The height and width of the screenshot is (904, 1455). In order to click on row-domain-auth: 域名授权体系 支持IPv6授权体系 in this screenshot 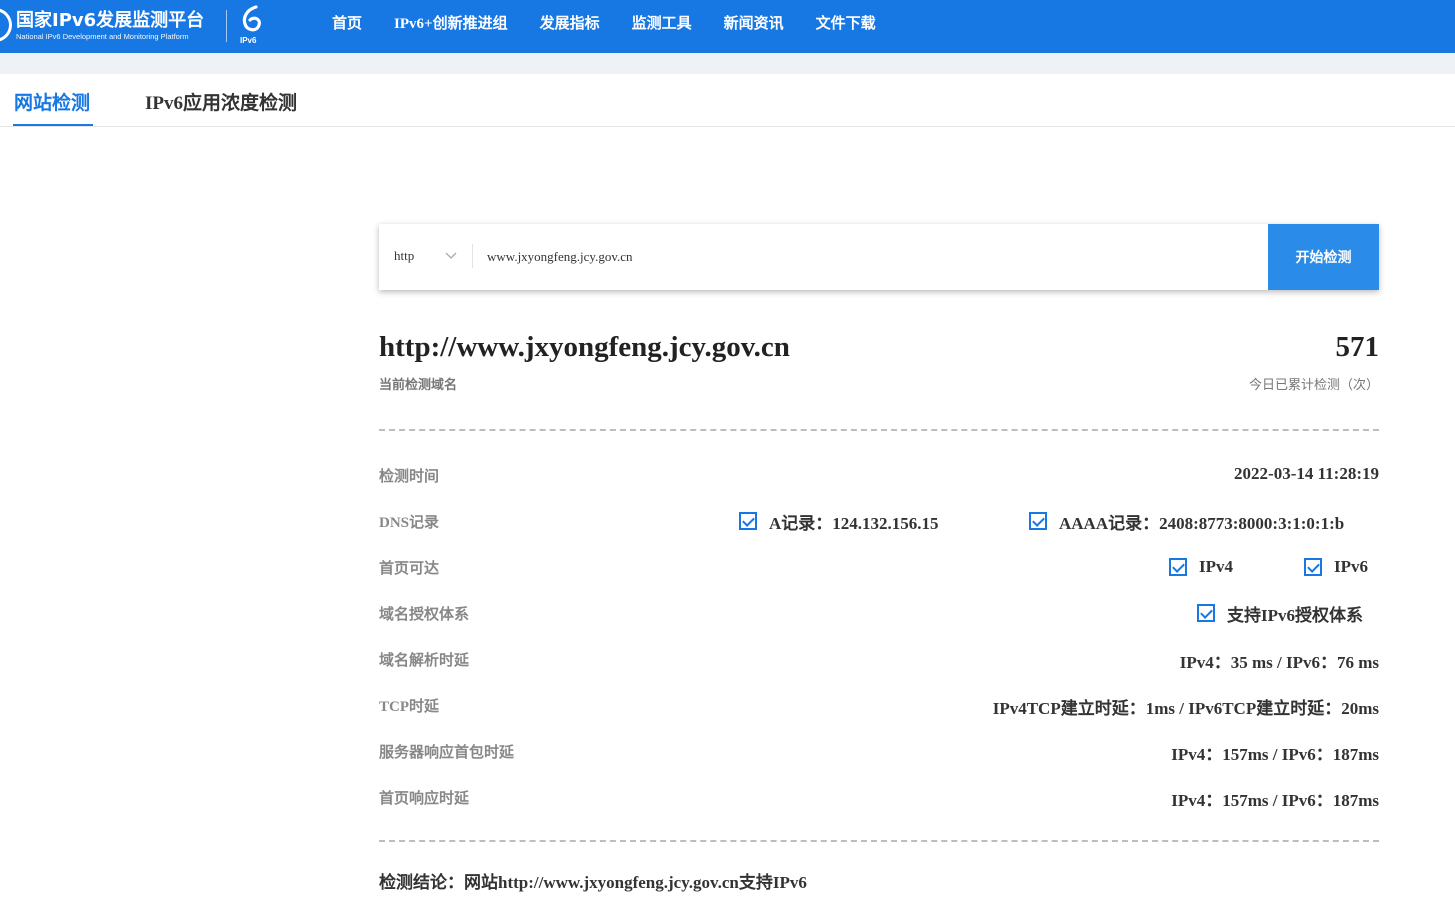, I will do `click(879, 613)`.